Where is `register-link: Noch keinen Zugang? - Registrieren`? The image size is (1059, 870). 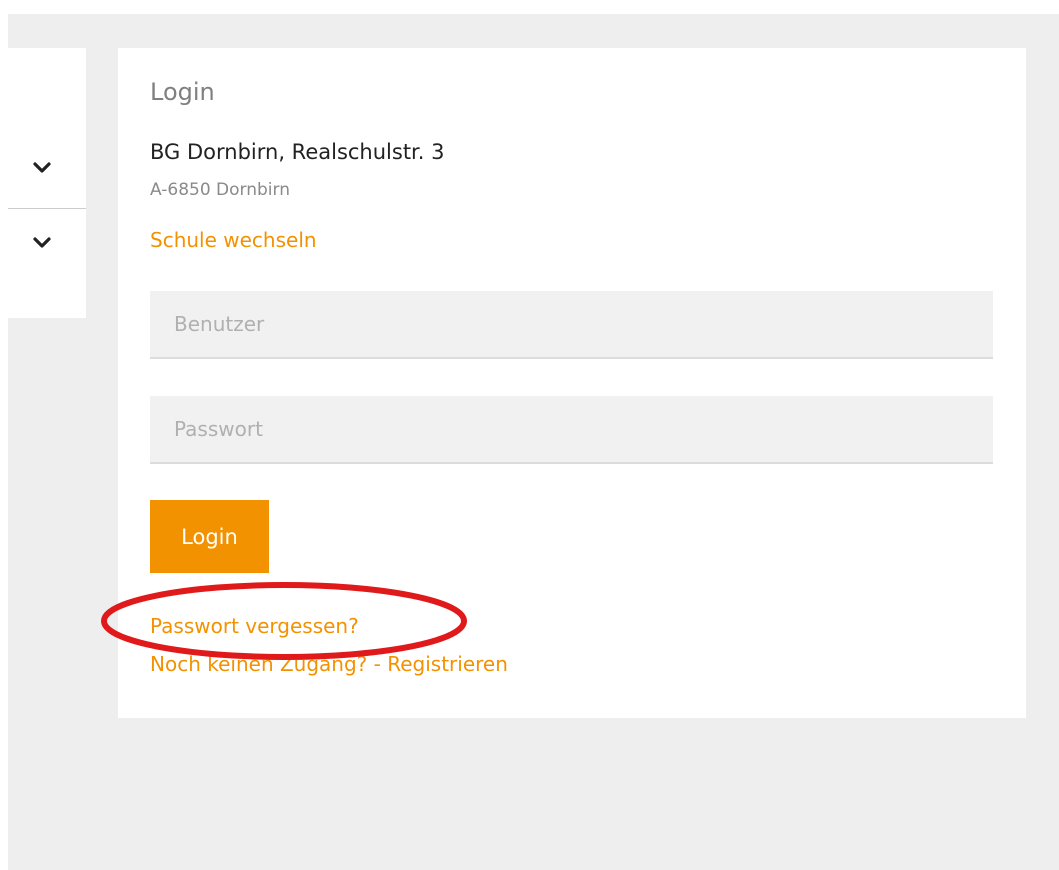
register-link: Noch keinen Zugang? - Registrieren is located at coordinates (329, 664).